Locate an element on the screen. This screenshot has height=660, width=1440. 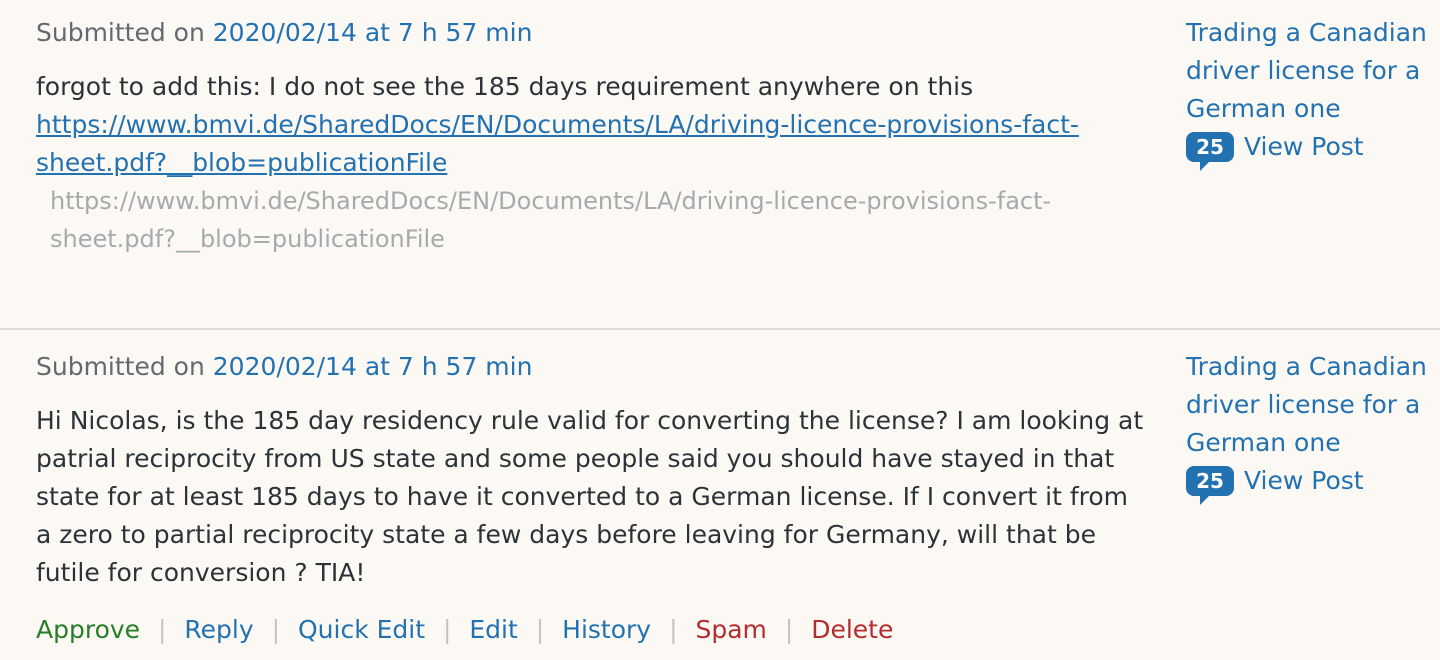
edit-link: Edit is located at coordinates (493, 629).